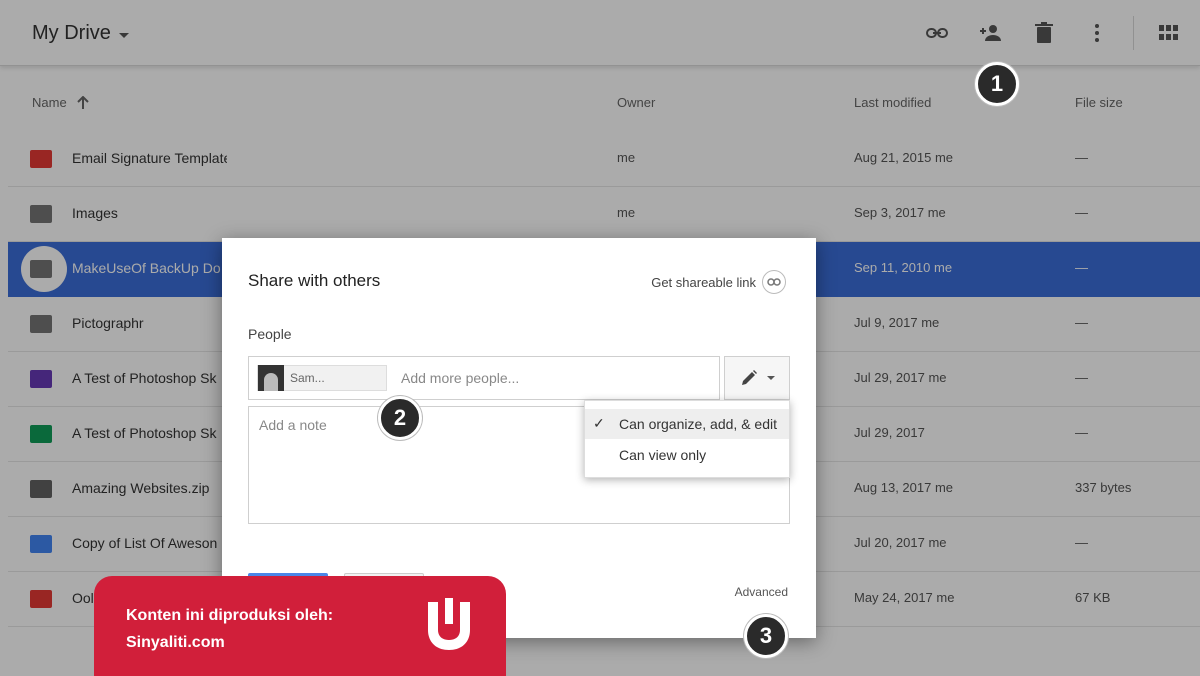 The width and height of the screenshot is (1200, 676). I want to click on permission-option-label: Can view only, so click(663, 455).